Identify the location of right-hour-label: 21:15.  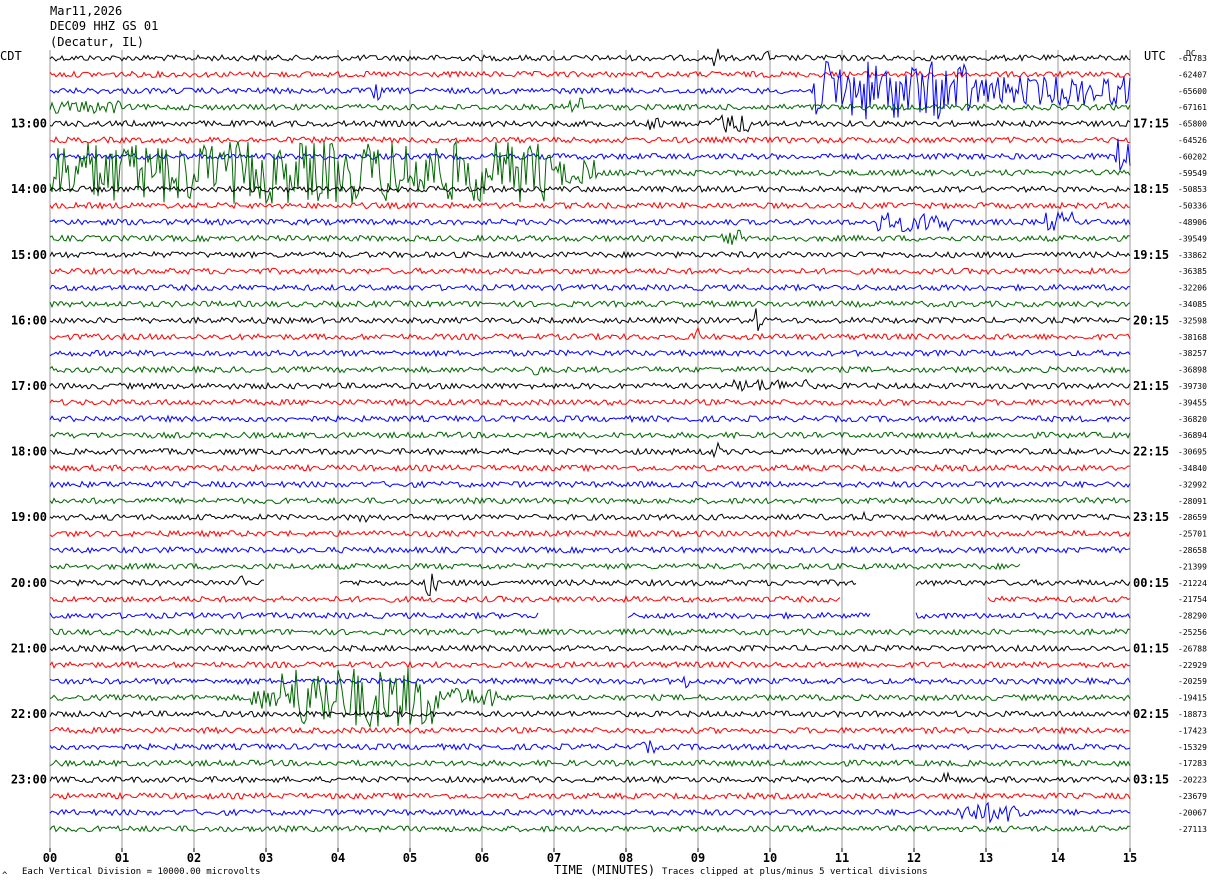
(1151, 386).